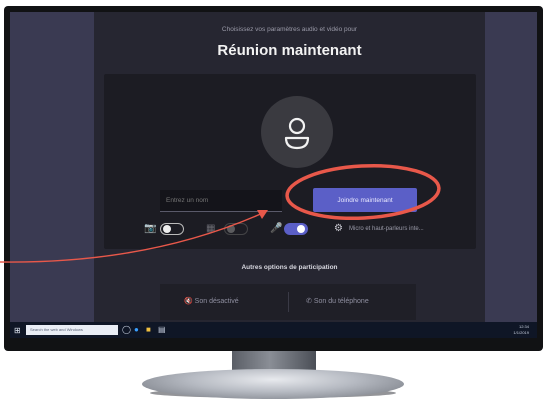 This screenshot has width=547, height=407. Describe the element at coordinates (363, 192) in the screenshot. I see `highlight-ellipse` at that location.